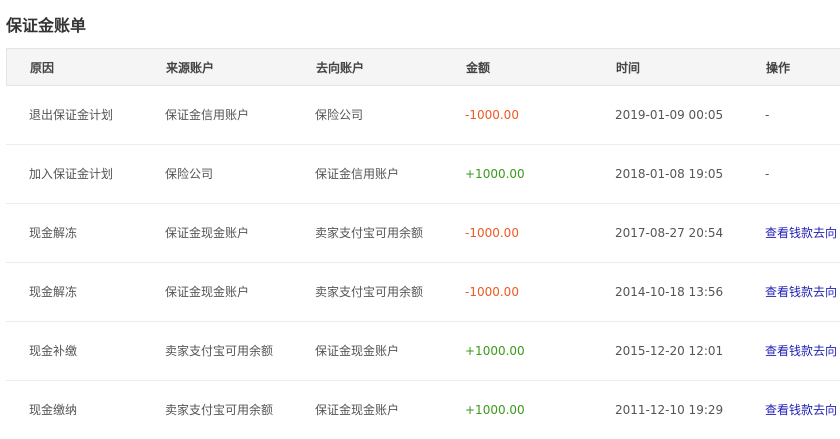  I want to click on header-destination-account: 去向账户, so click(340, 68).